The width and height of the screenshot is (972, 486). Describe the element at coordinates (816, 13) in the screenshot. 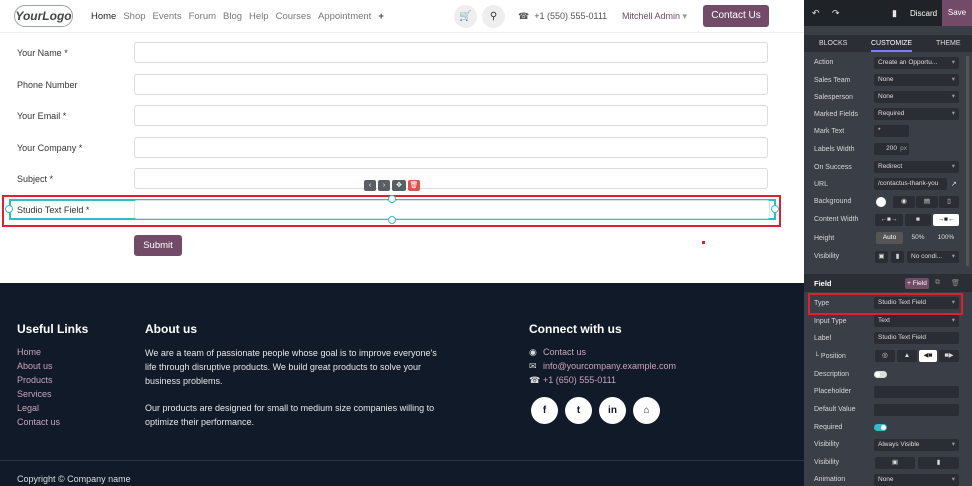

I see `undo-icon: ↶` at that location.